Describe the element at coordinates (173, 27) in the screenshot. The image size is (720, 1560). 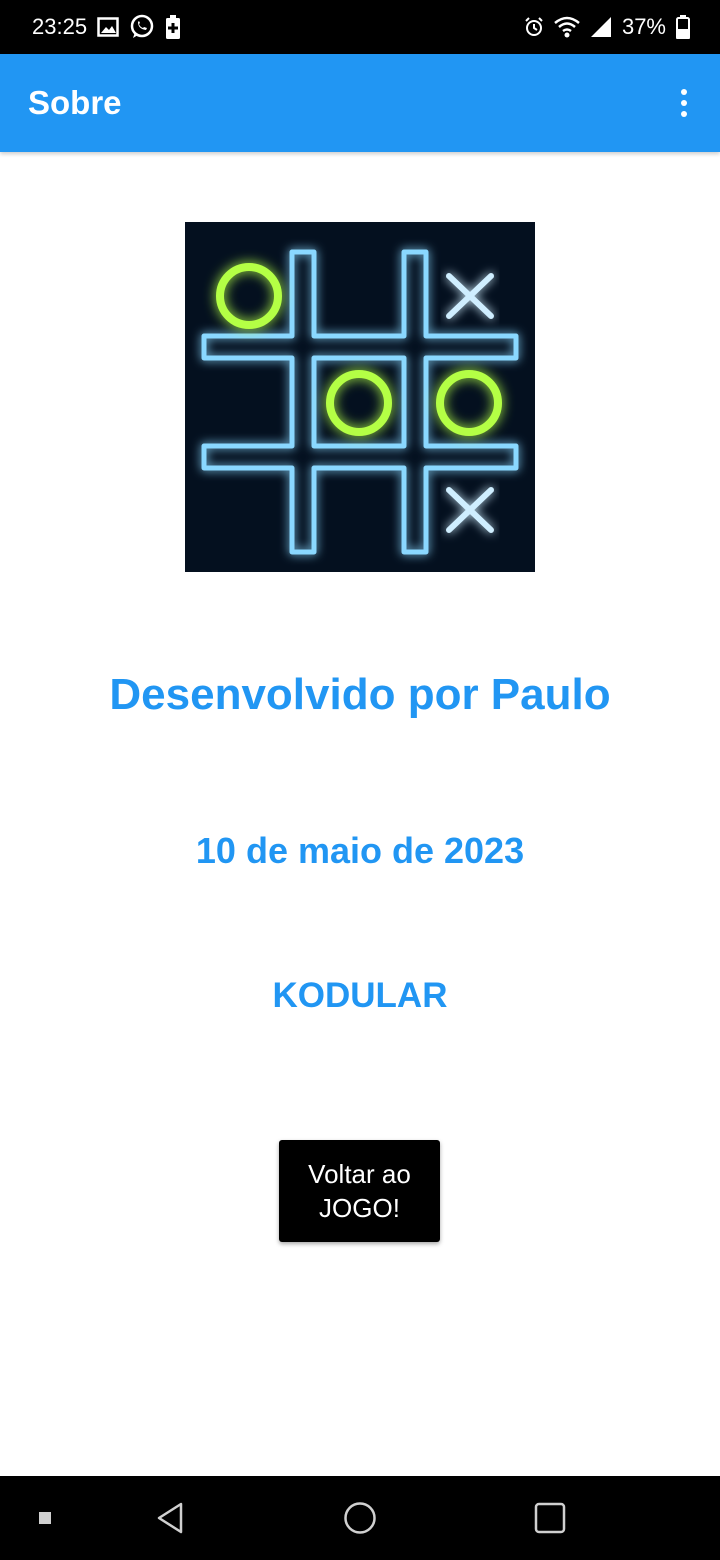
I see `battery-saver-icon` at that location.